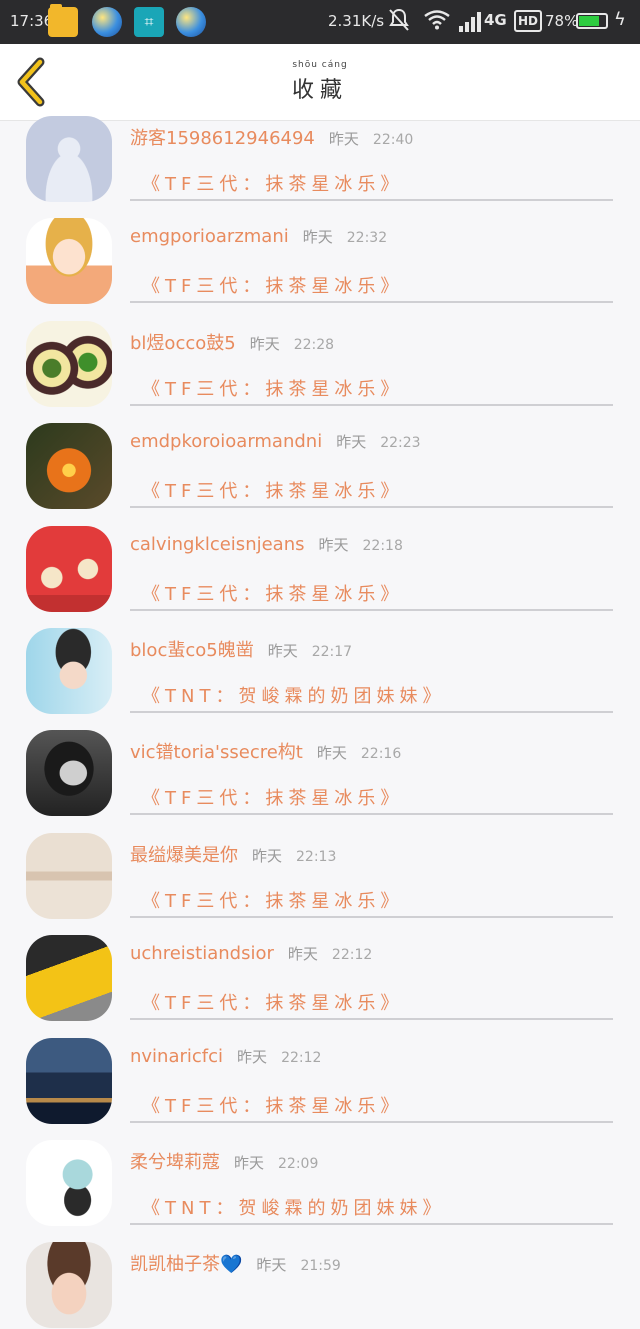 This screenshot has width=640, height=1329. Describe the element at coordinates (320, 663) in the screenshot. I see `list-item-5: bloc蜚co5魄凿 昨天 22:17 《TNT：贺峻霖的奶团妹妹》` at that location.